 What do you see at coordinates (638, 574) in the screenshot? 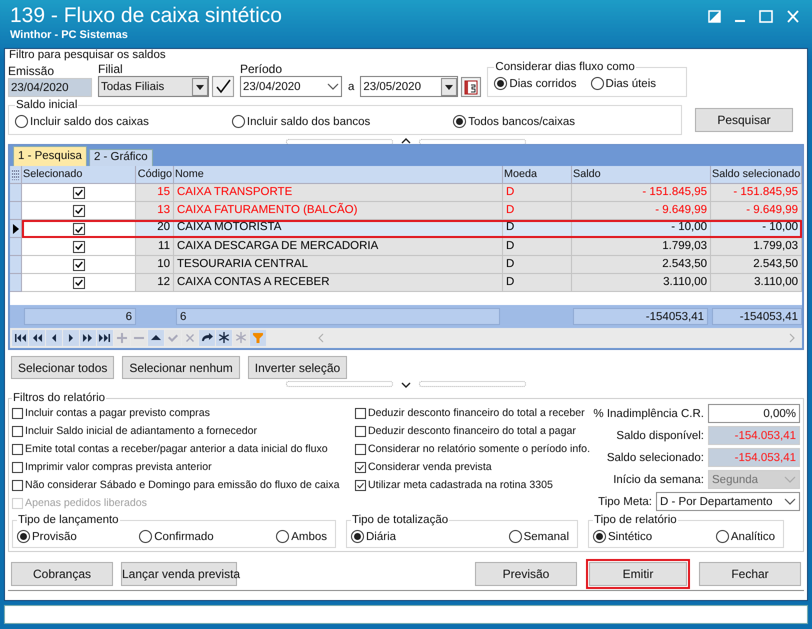
I see `action-button: Emitir` at bounding box center [638, 574].